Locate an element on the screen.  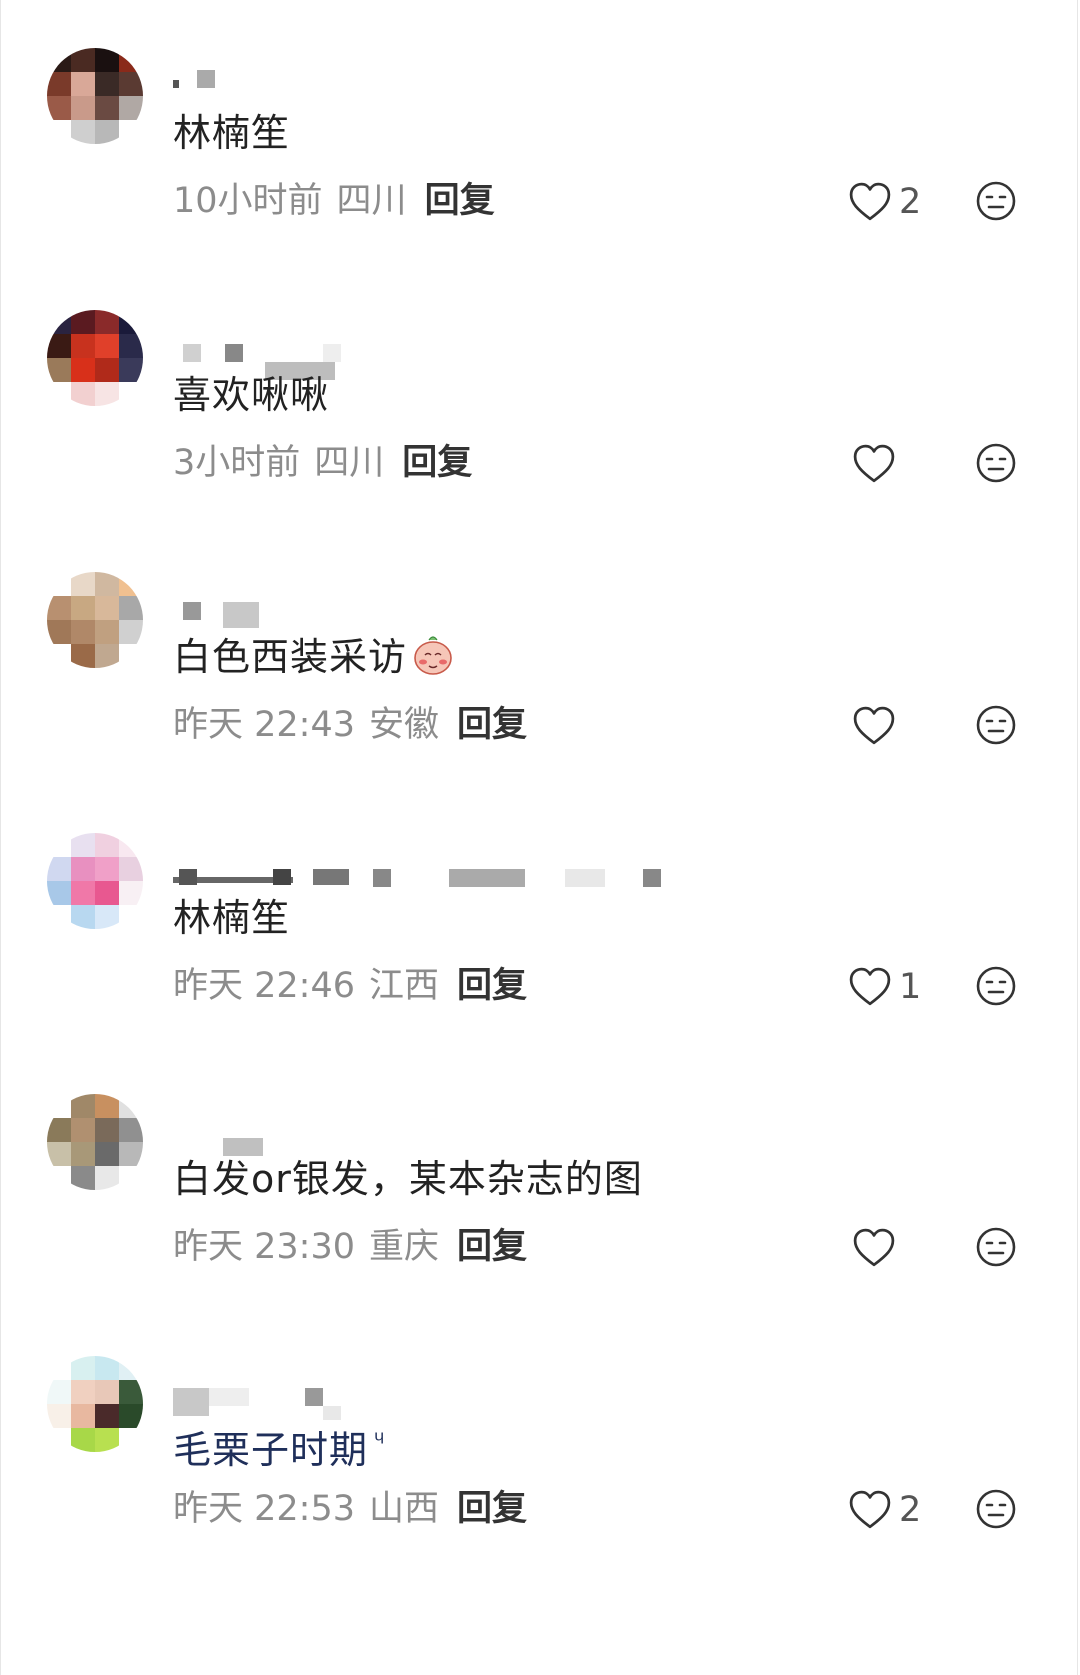
like-count: 1 is located at coordinates (910, 987).